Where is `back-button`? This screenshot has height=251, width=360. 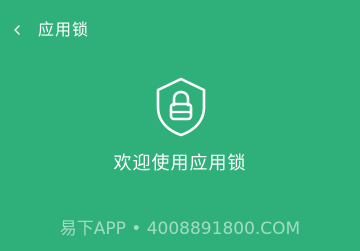
back-button is located at coordinates (17, 30).